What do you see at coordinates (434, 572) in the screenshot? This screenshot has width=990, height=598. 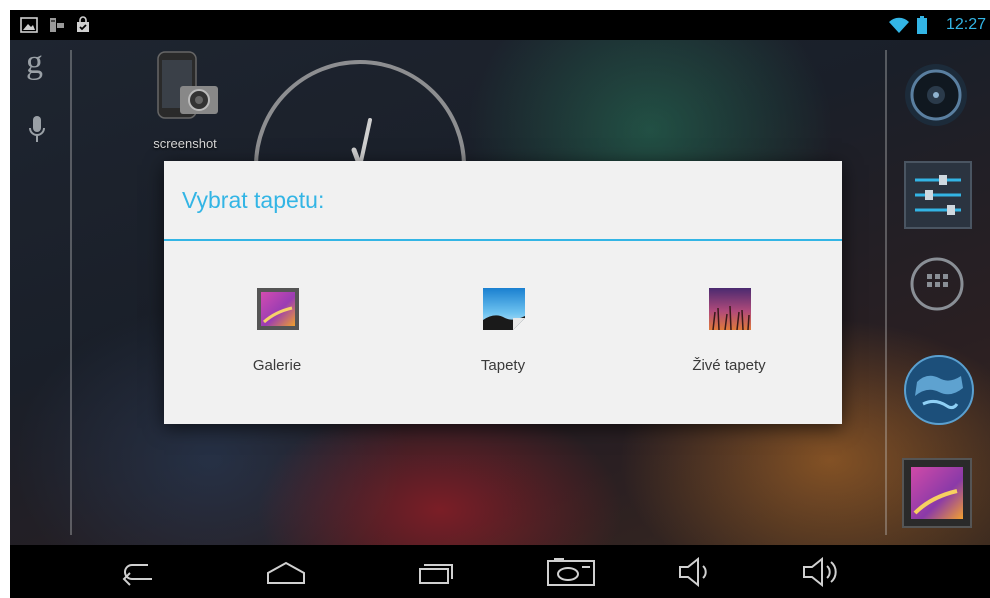 I see `recents-button` at bounding box center [434, 572].